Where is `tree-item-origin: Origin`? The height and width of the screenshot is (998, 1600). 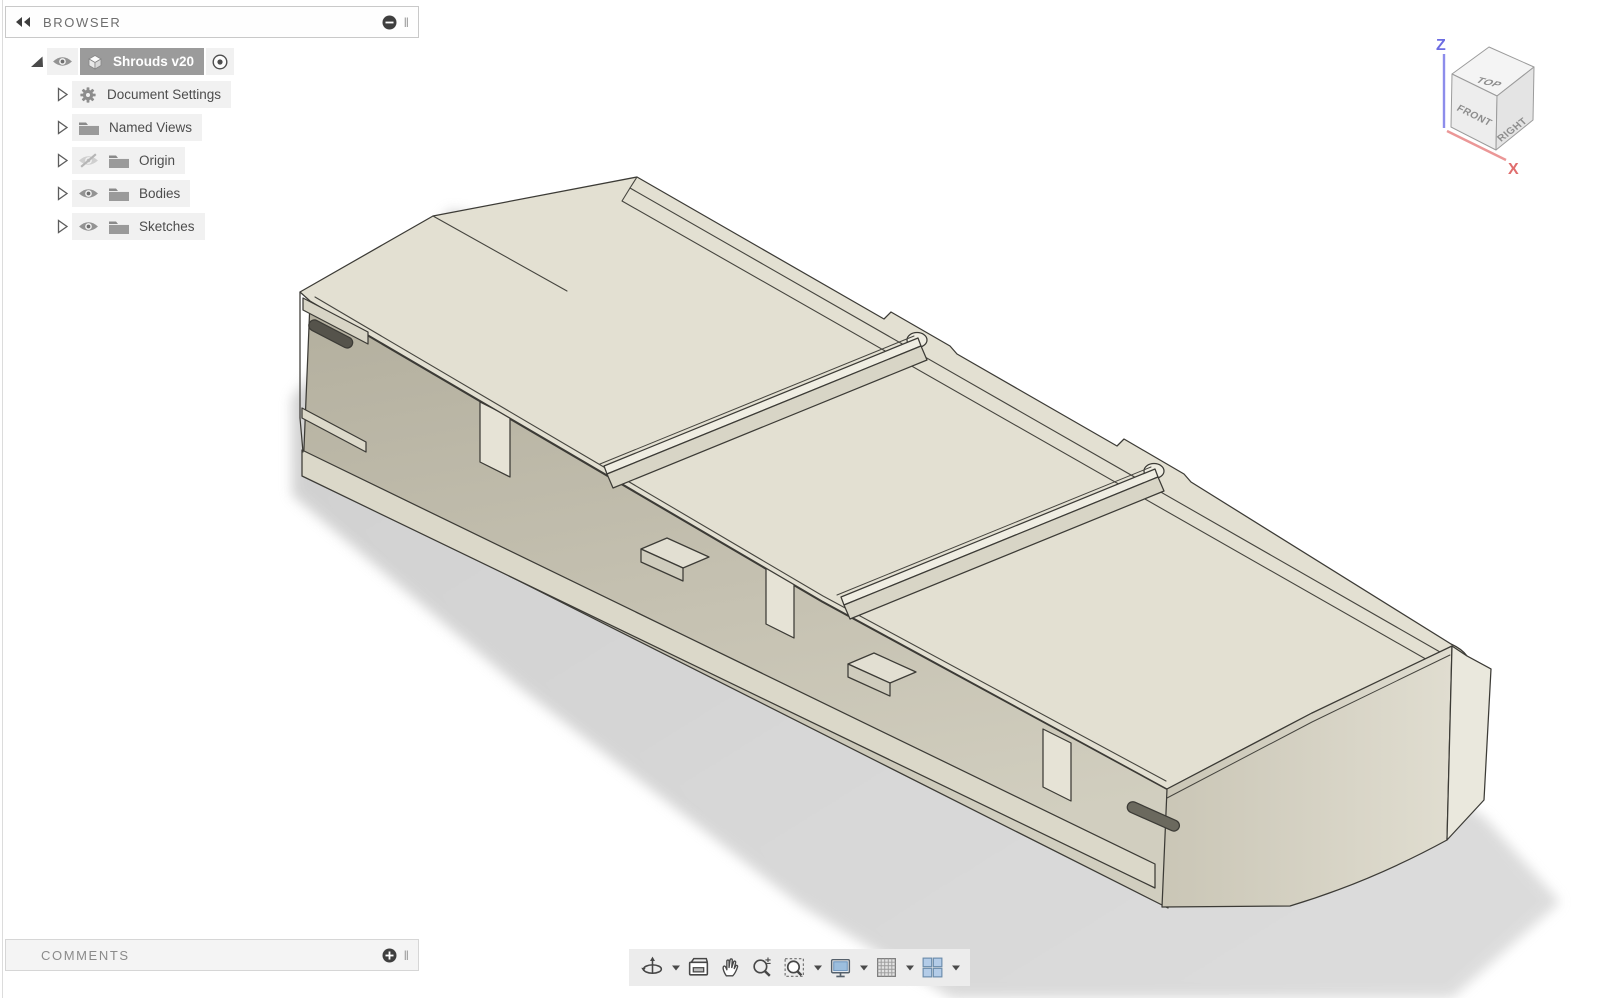 tree-item-origin: Origin is located at coordinates (129, 160).